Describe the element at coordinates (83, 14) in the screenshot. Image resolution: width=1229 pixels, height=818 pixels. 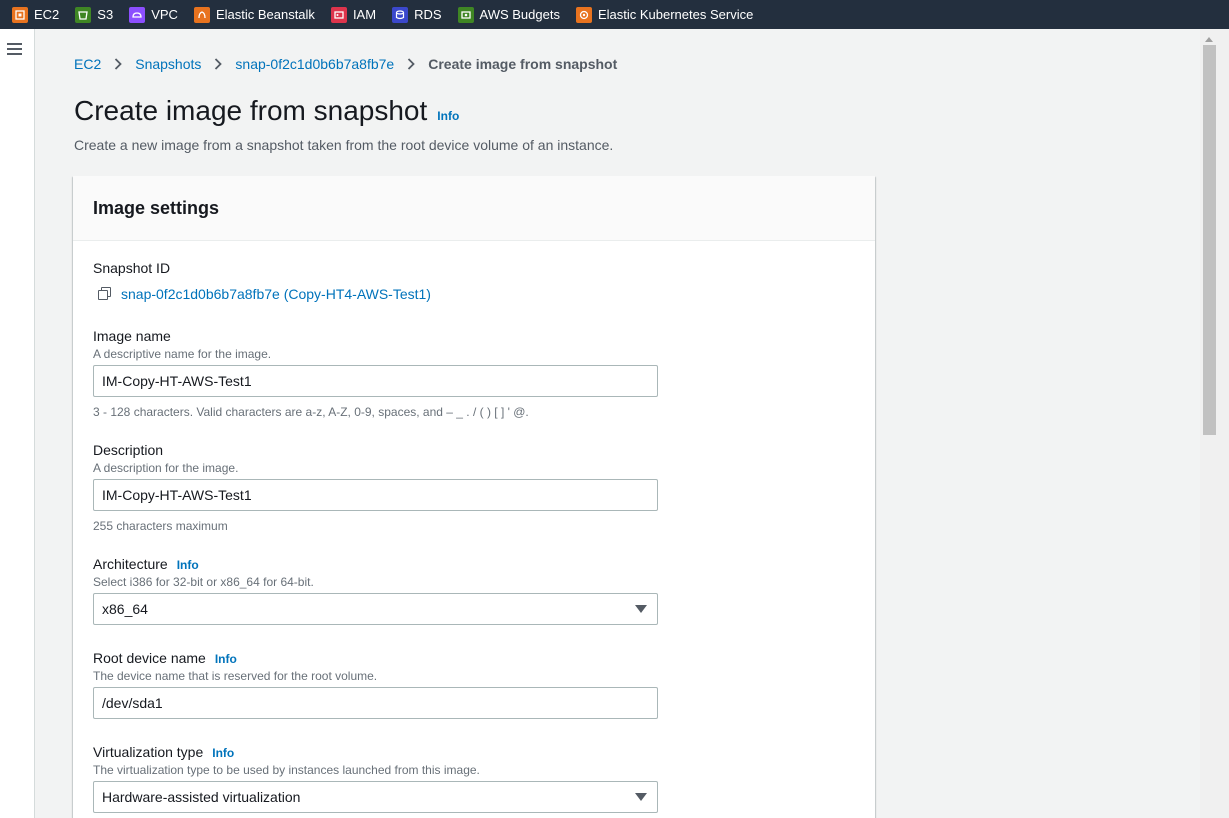
I see `s3-icon` at that location.